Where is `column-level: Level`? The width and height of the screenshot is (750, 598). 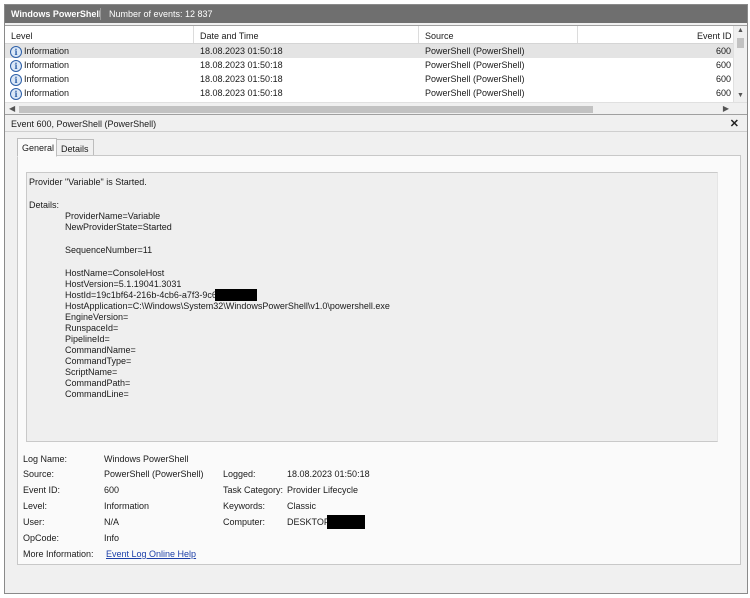 column-level: Level is located at coordinates (22, 36).